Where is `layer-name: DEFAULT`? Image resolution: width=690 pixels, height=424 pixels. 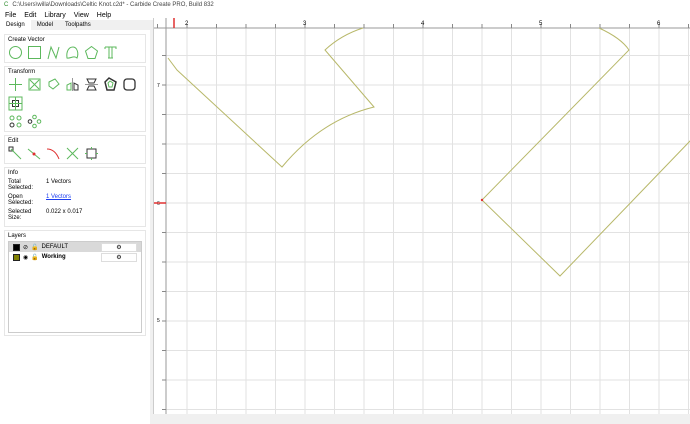
layer-name: DEFAULT is located at coordinates (55, 247).